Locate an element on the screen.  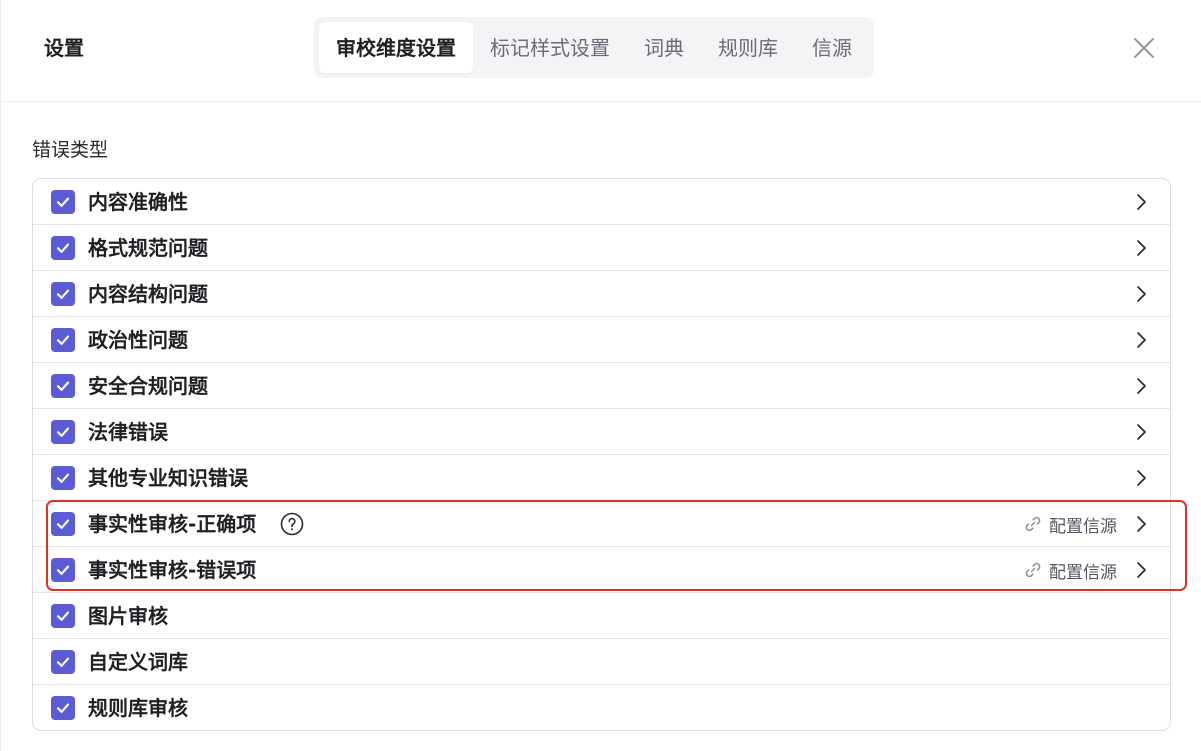
error-type-label: 其他专业知识错误 is located at coordinates (168, 478).